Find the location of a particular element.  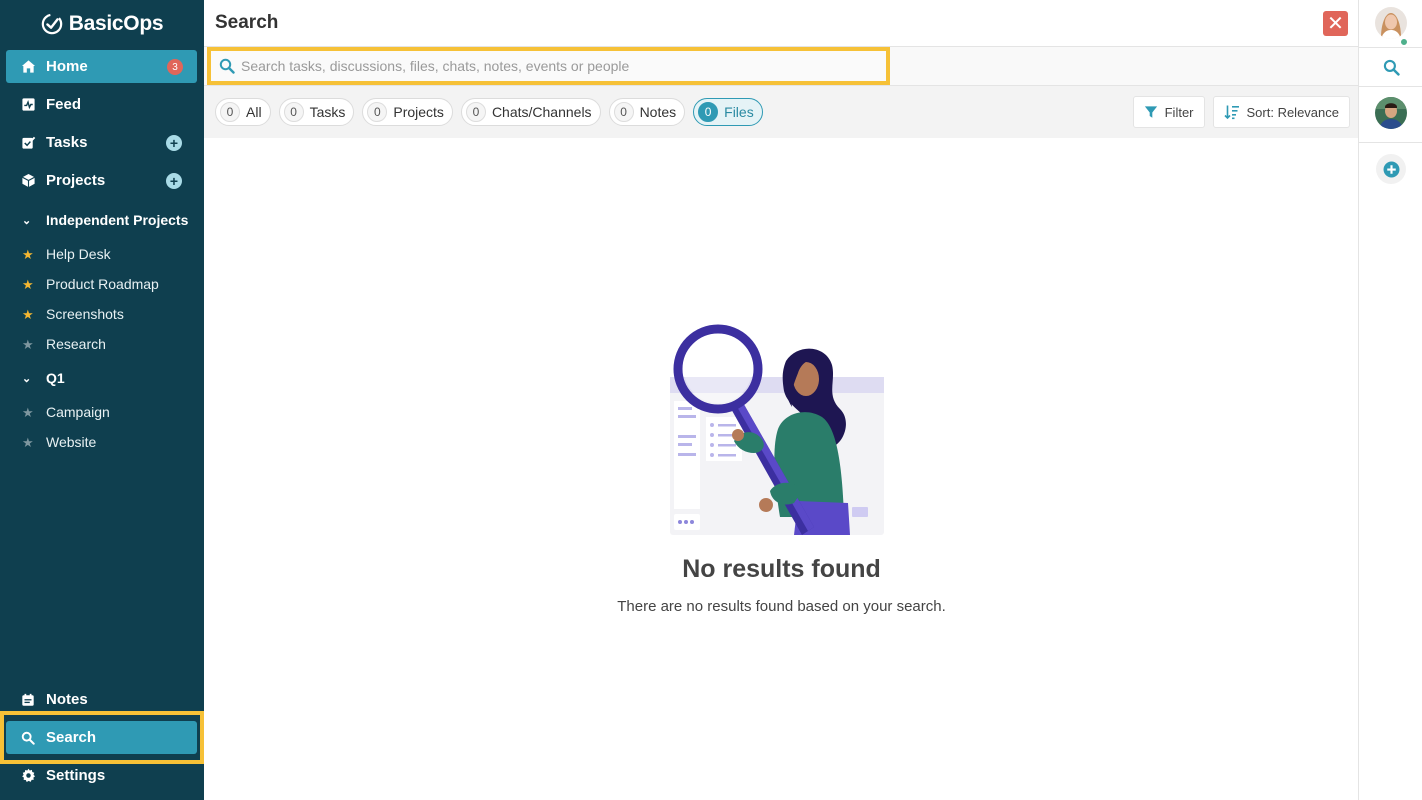

project-label: Research is located at coordinates (76, 344).